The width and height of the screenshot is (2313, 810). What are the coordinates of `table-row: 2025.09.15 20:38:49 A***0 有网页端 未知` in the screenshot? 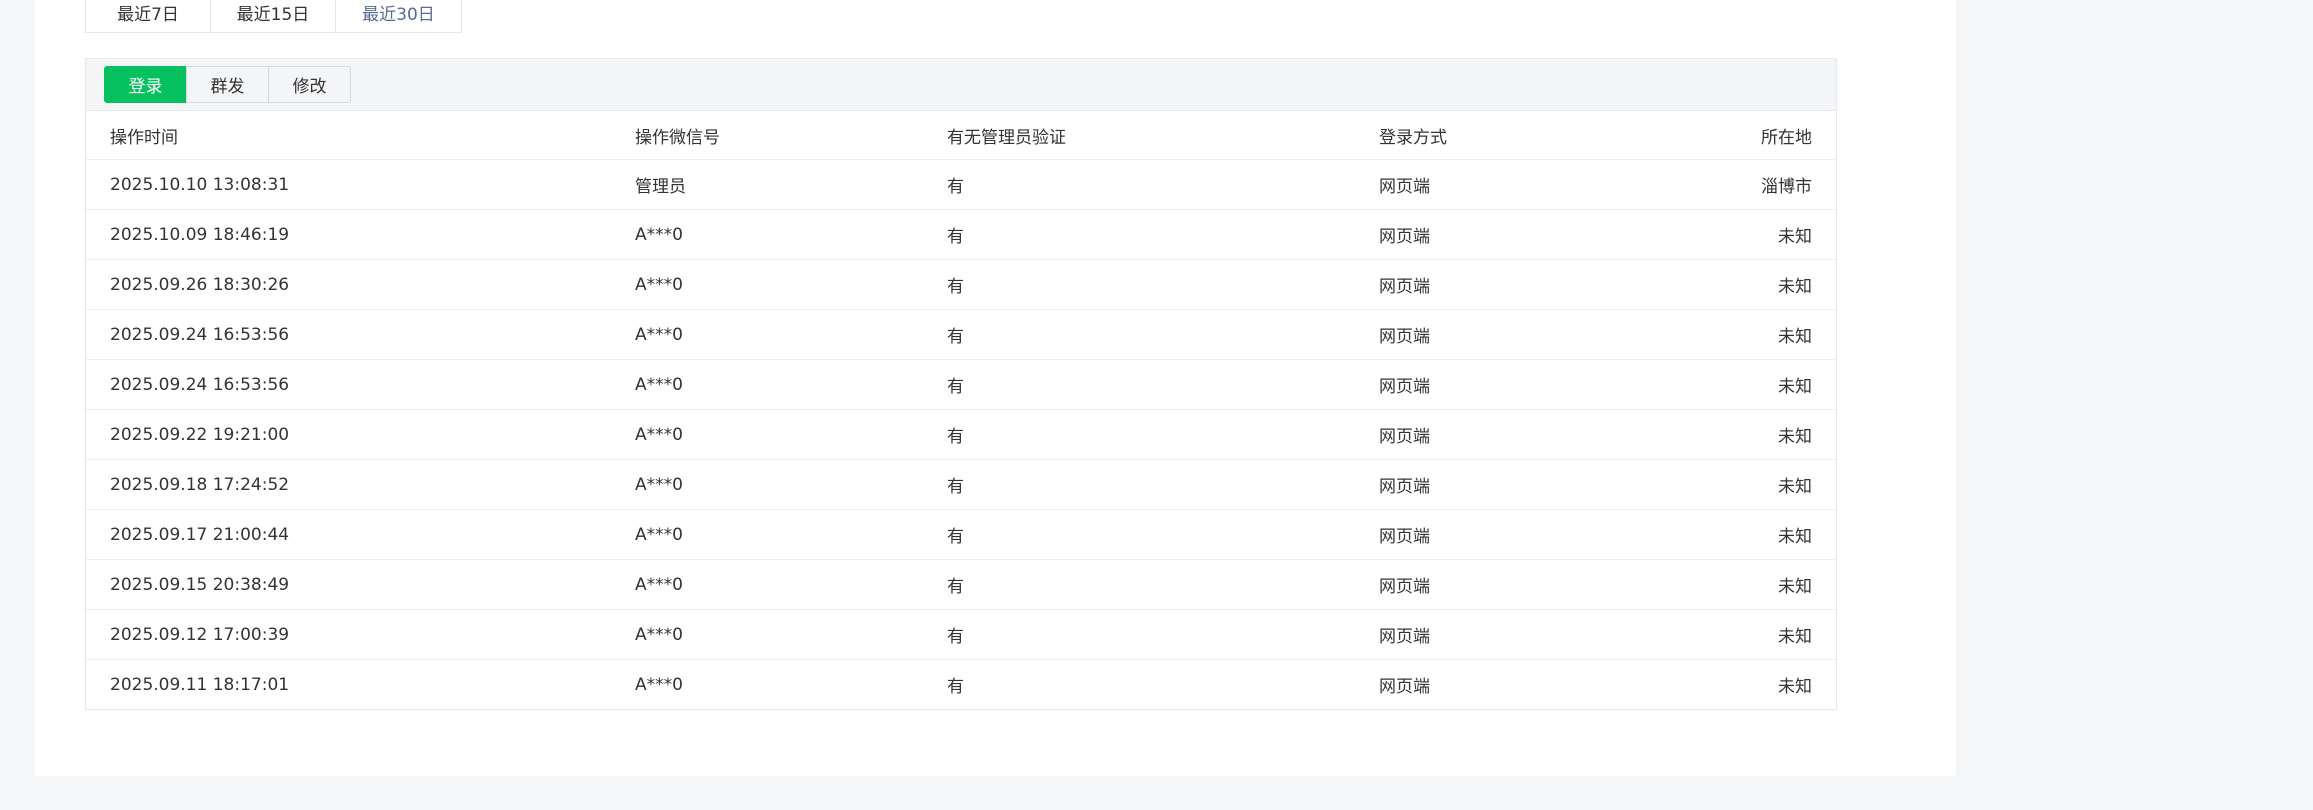 It's located at (961, 584).